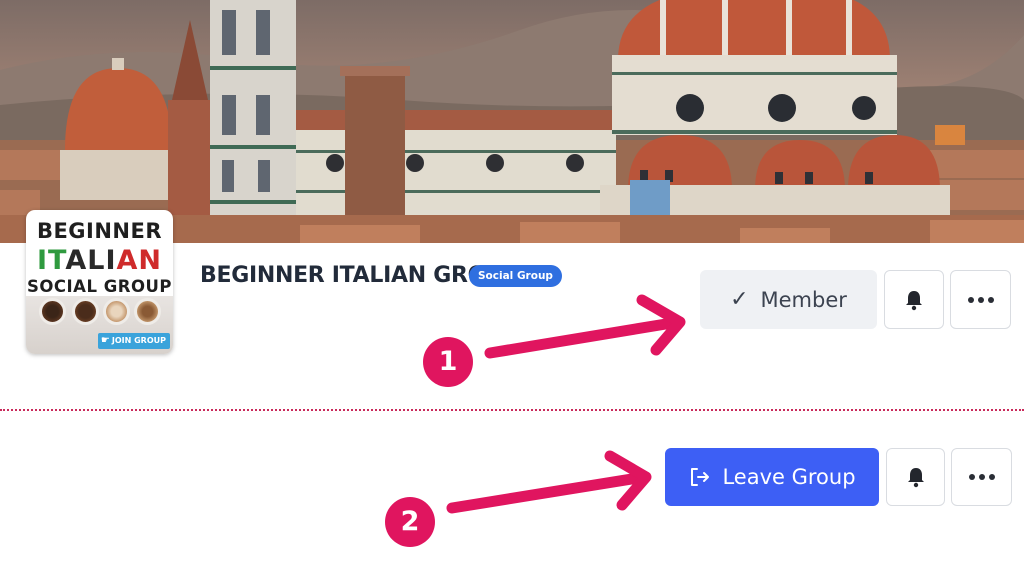 This screenshot has width=1024, height=576. What do you see at coordinates (410, 522) in the screenshot?
I see `step-number-2: 2` at bounding box center [410, 522].